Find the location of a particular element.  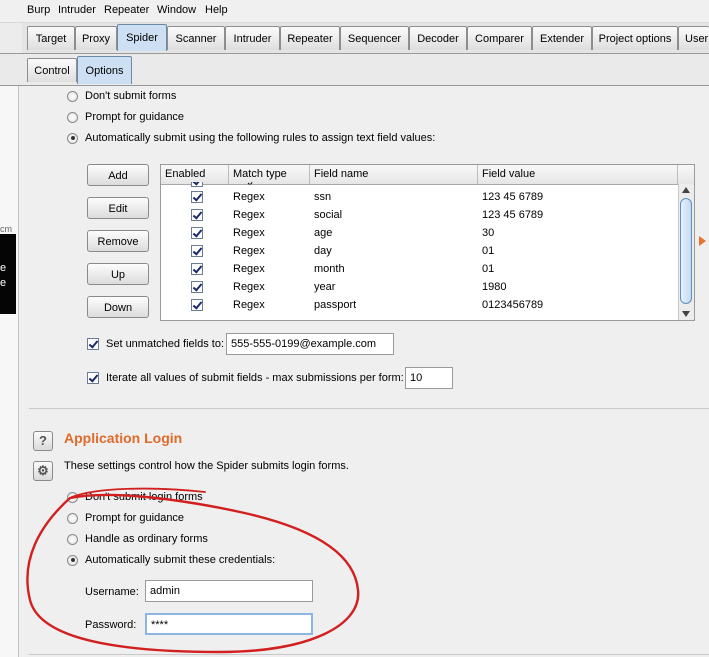

tab-repeater: Repeater is located at coordinates (310, 38).